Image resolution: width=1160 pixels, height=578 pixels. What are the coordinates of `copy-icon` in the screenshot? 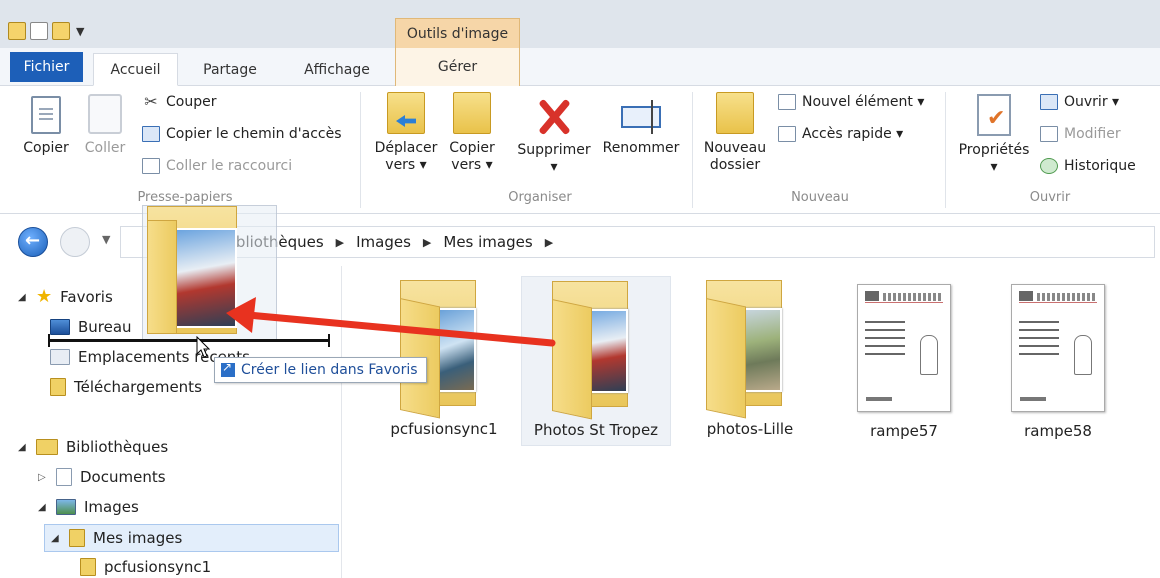 It's located at (46, 115).